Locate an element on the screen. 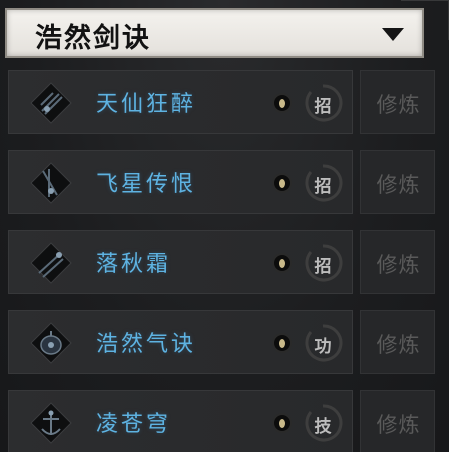 The width and height of the screenshot is (449, 452). skill-row: 凌苍穹 技 修炼 is located at coordinates (223, 421).